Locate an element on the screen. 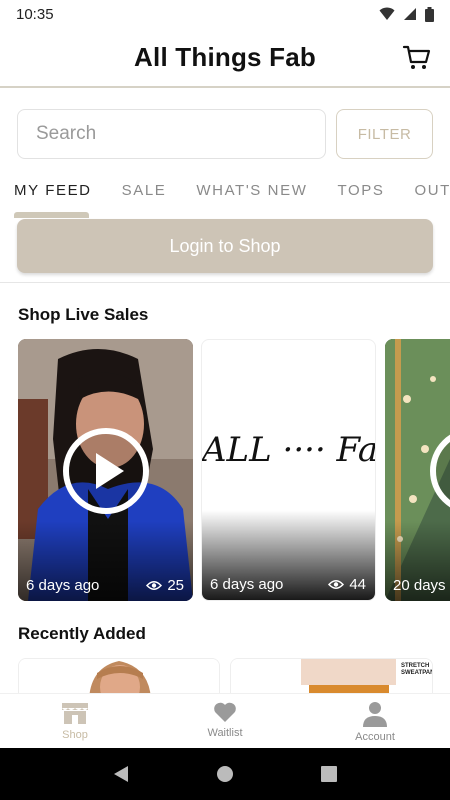 This screenshot has width=450, height=800. person-icon is located at coordinates (375, 714).